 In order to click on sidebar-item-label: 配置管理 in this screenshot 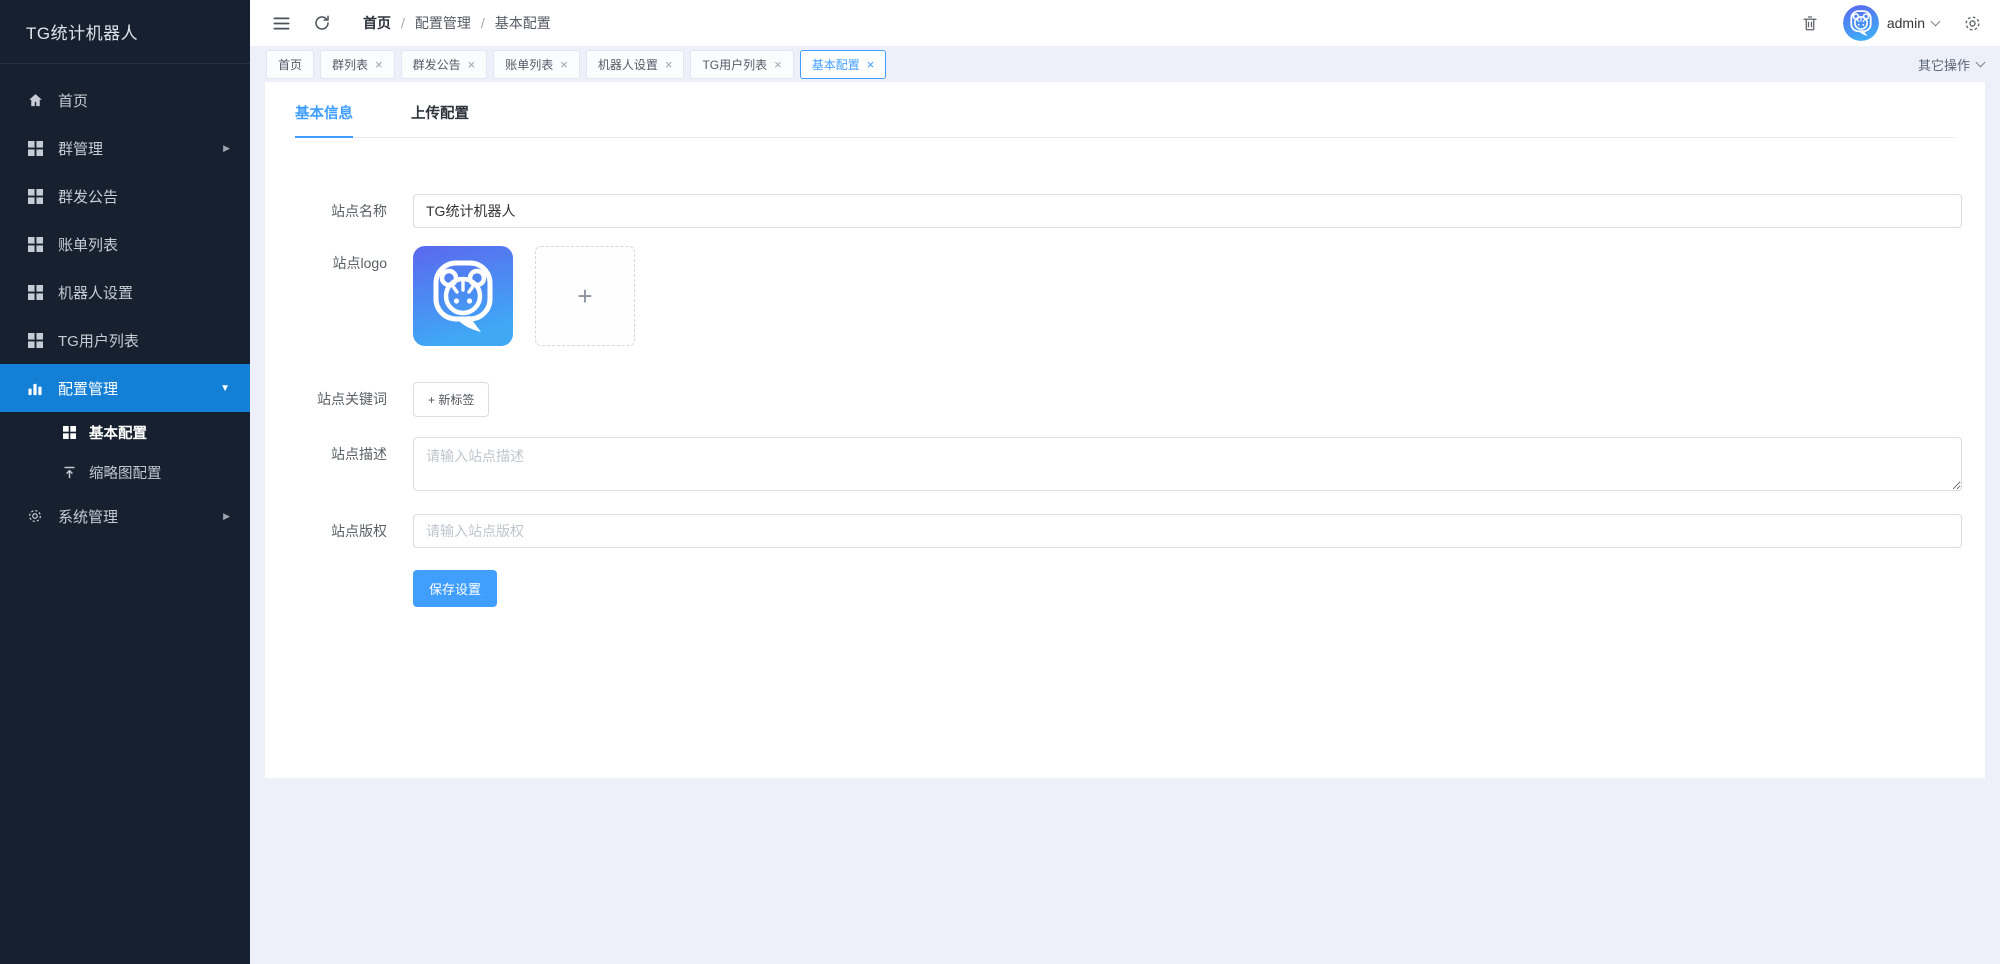, I will do `click(88, 389)`.